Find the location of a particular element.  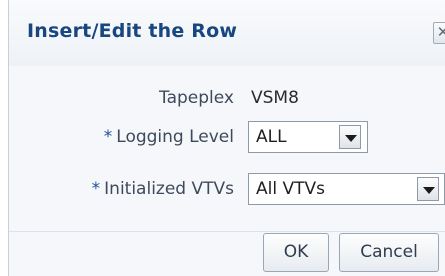

initialized-vtvs-label-text: Initialized VTVs is located at coordinates (169, 189).